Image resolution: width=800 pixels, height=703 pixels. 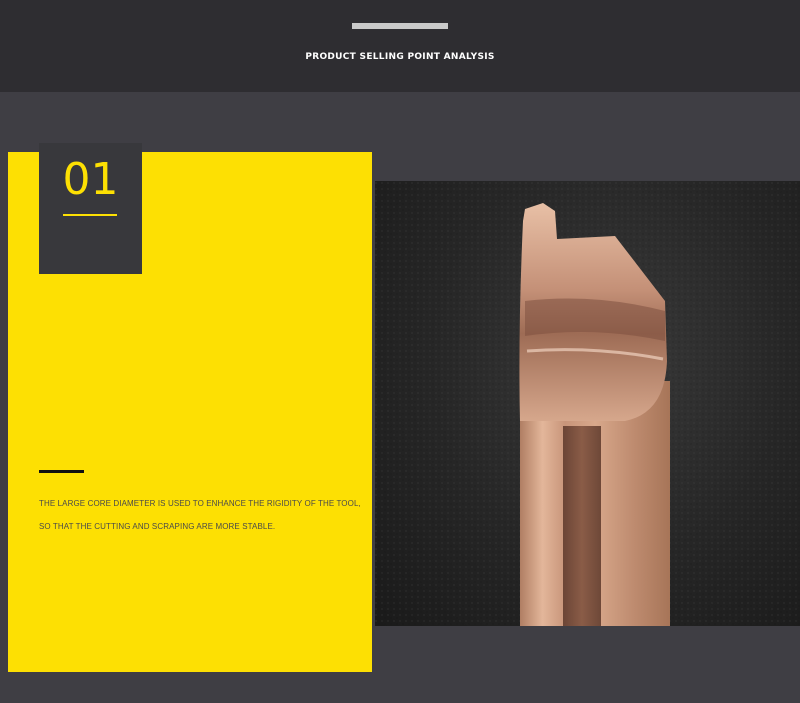 I want to click on page-title: PRODUCT SELLING POINT ANALYSIS, so click(x=400, y=57).